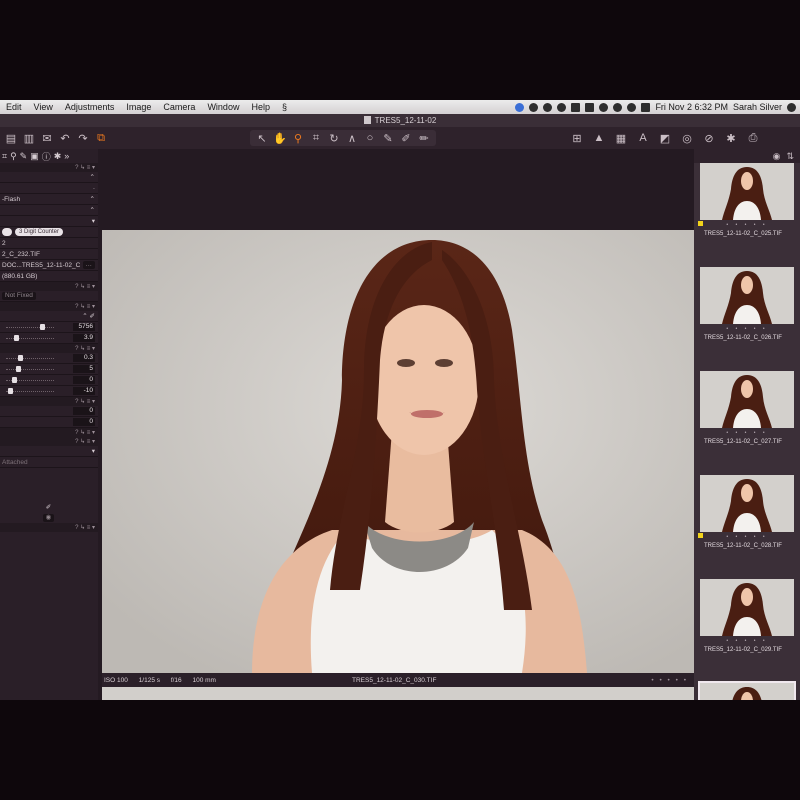  What do you see at coordinates (4, 156) in the screenshot?
I see `crop-tab-icon: ⌗` at bounding box center [4, 156].